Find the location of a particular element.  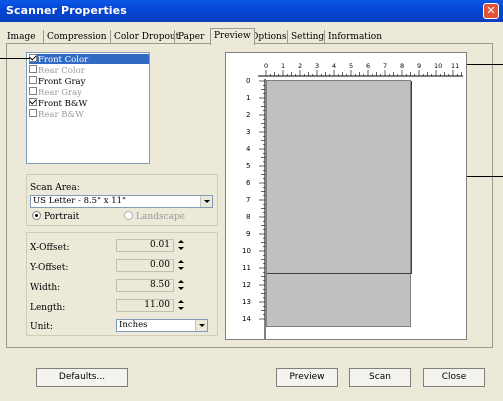

horizontal-ruler: 0 1 2 3 4 5 6 7 8 9 10 11 is located at coordinates (360, 69).